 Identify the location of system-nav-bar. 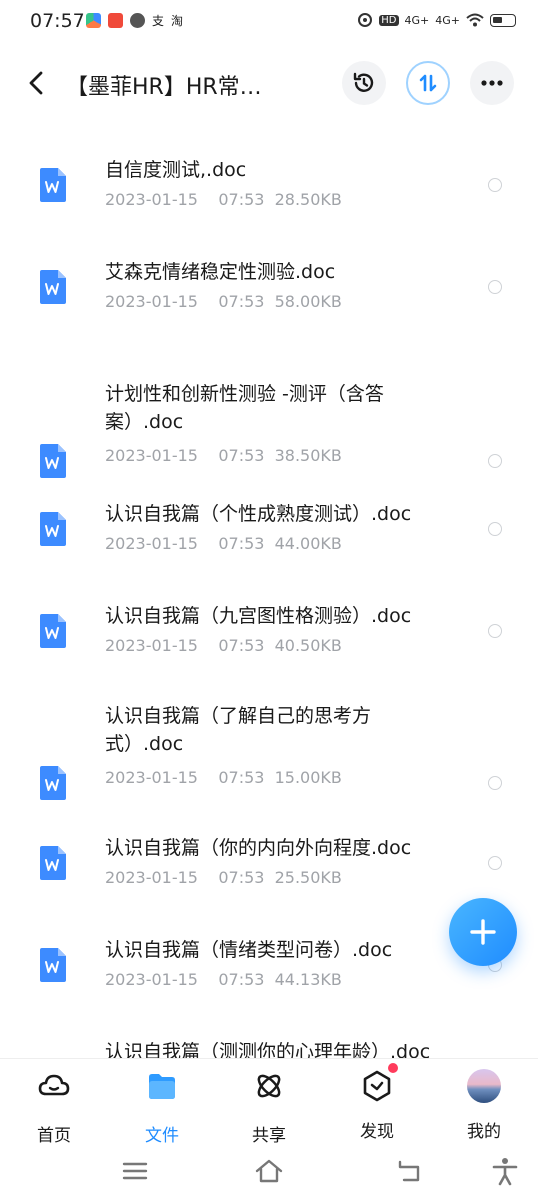
(269, 1174).